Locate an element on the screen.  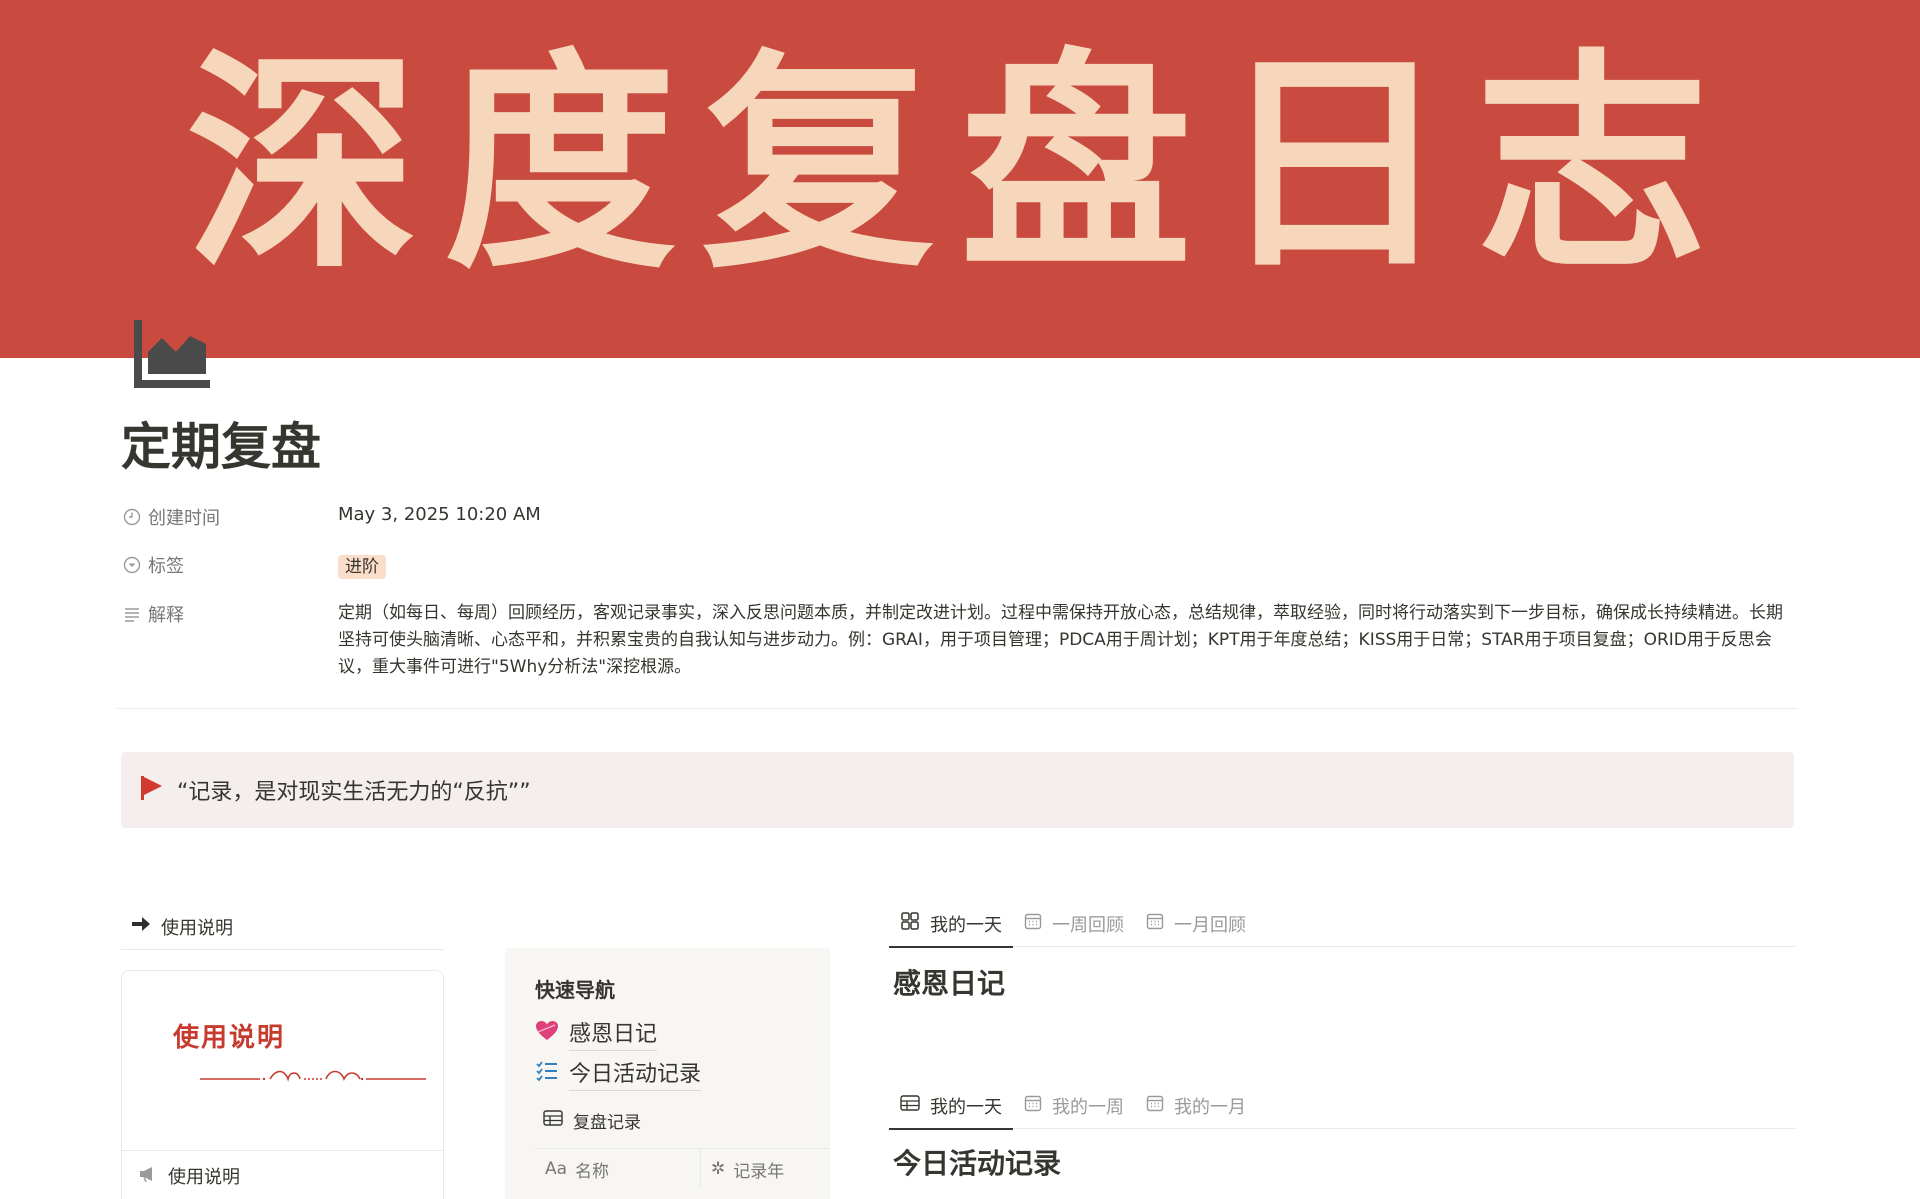
property-label: 创建时间 is located at coordinates (184, 518).